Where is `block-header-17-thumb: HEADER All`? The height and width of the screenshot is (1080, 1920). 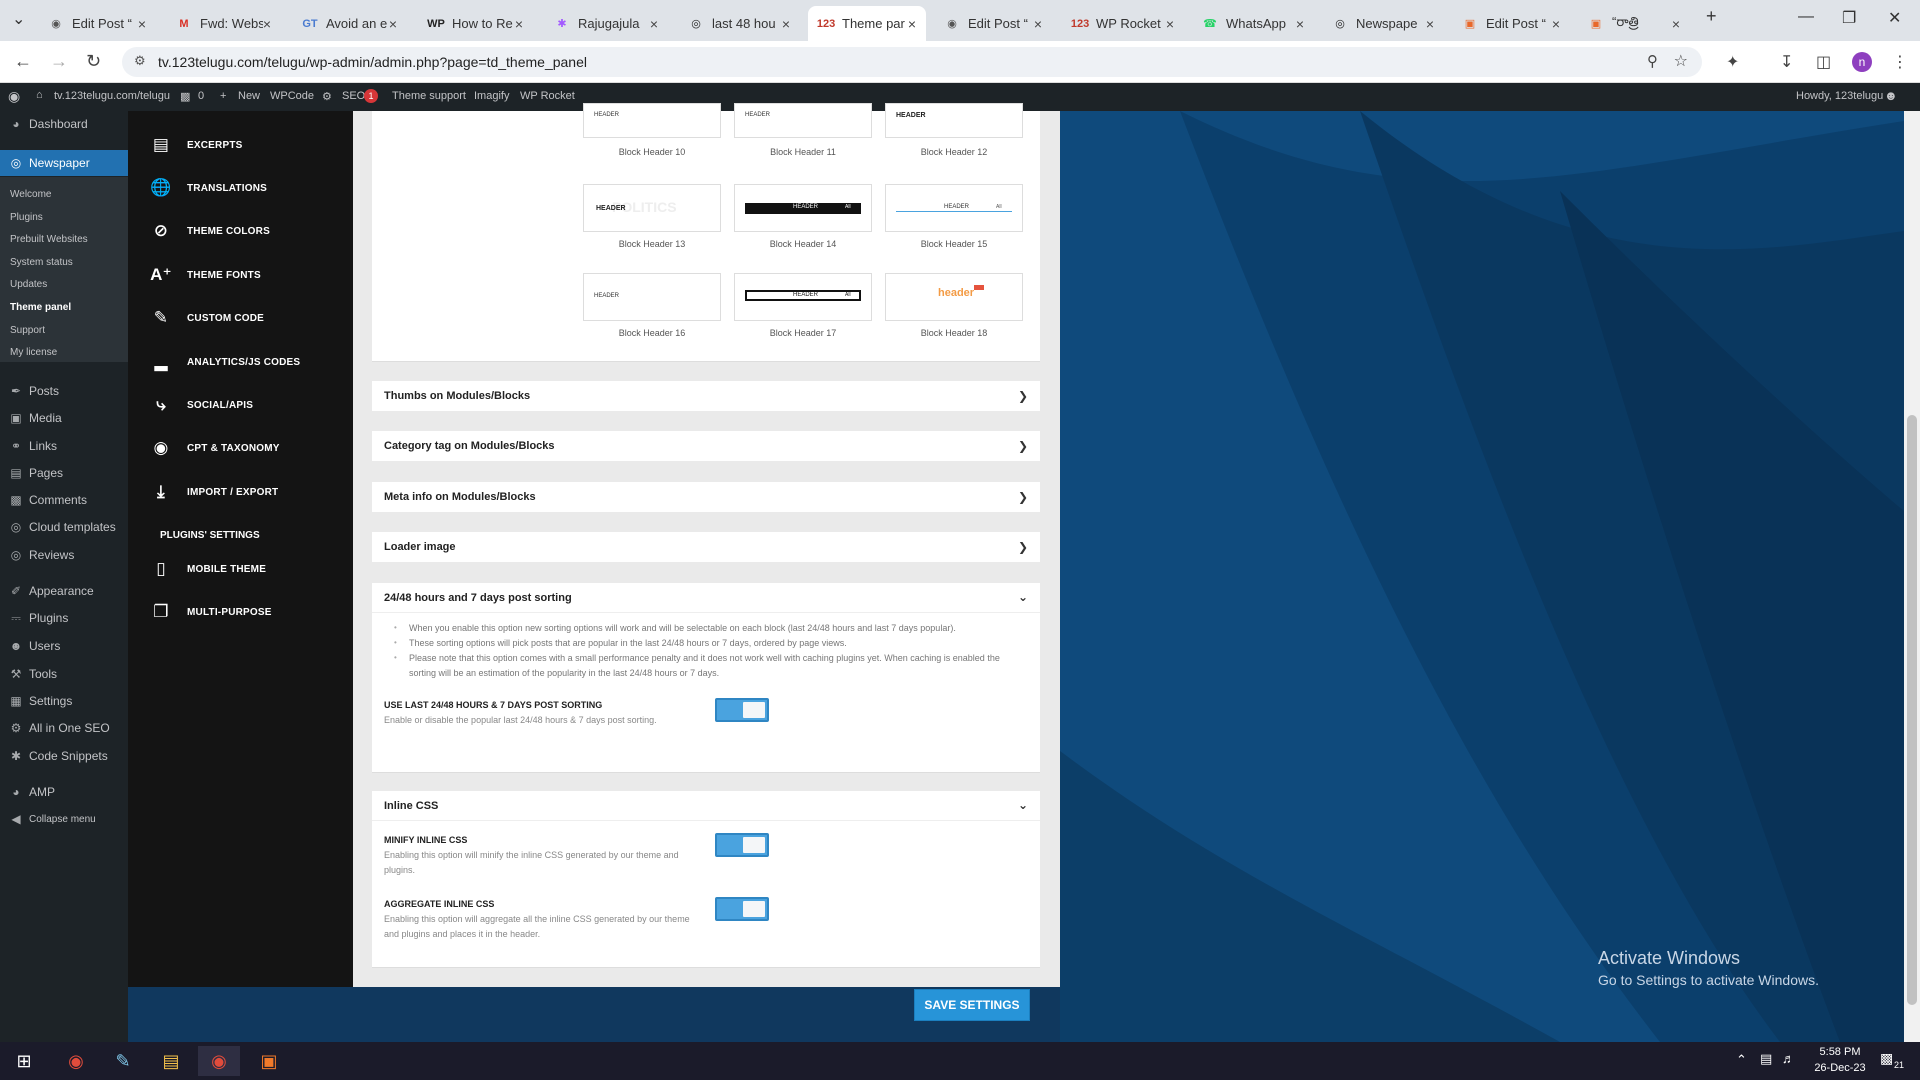
block-header-17-thumb: HEADER All is located at coordinates (803, 297).